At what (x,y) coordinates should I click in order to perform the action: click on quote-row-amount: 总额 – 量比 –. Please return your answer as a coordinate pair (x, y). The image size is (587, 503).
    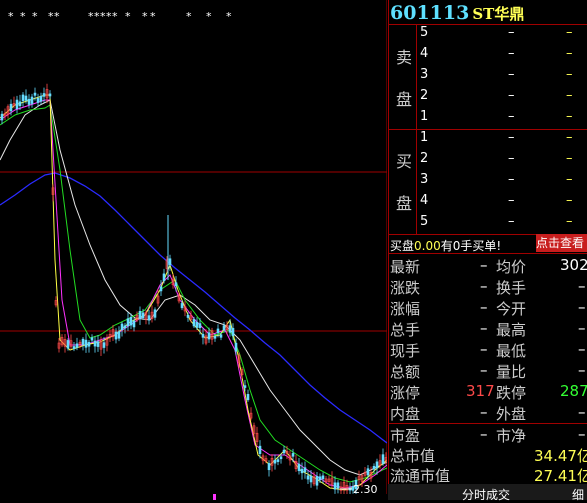
    Looking at the image, I should click on (488, 371).